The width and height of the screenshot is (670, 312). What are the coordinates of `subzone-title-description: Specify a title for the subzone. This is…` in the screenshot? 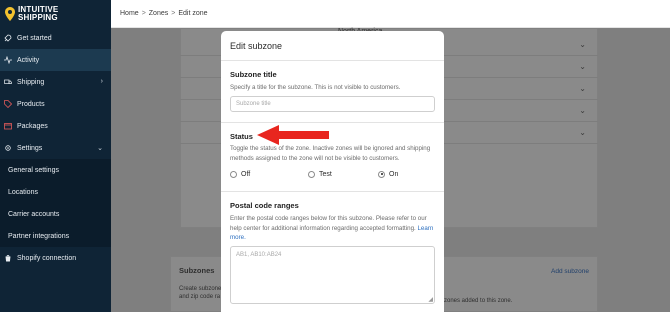 It's located at (315, 87).